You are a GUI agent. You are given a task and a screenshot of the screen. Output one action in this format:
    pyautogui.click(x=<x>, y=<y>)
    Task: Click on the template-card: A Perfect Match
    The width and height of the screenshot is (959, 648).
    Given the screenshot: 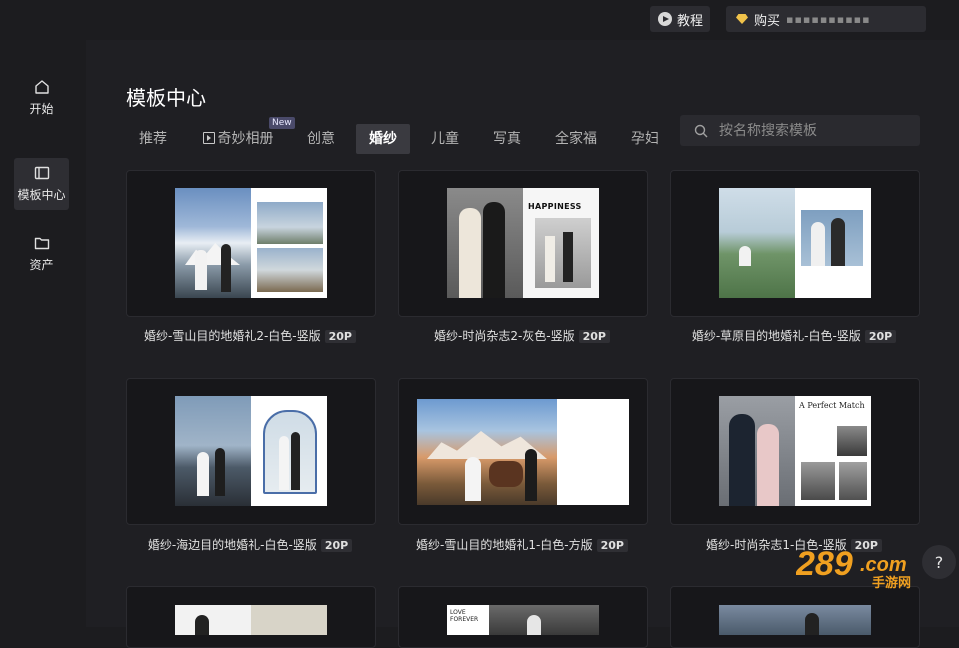 What is the action you would take?
    pyautogui.click(x=795, y=451)
    